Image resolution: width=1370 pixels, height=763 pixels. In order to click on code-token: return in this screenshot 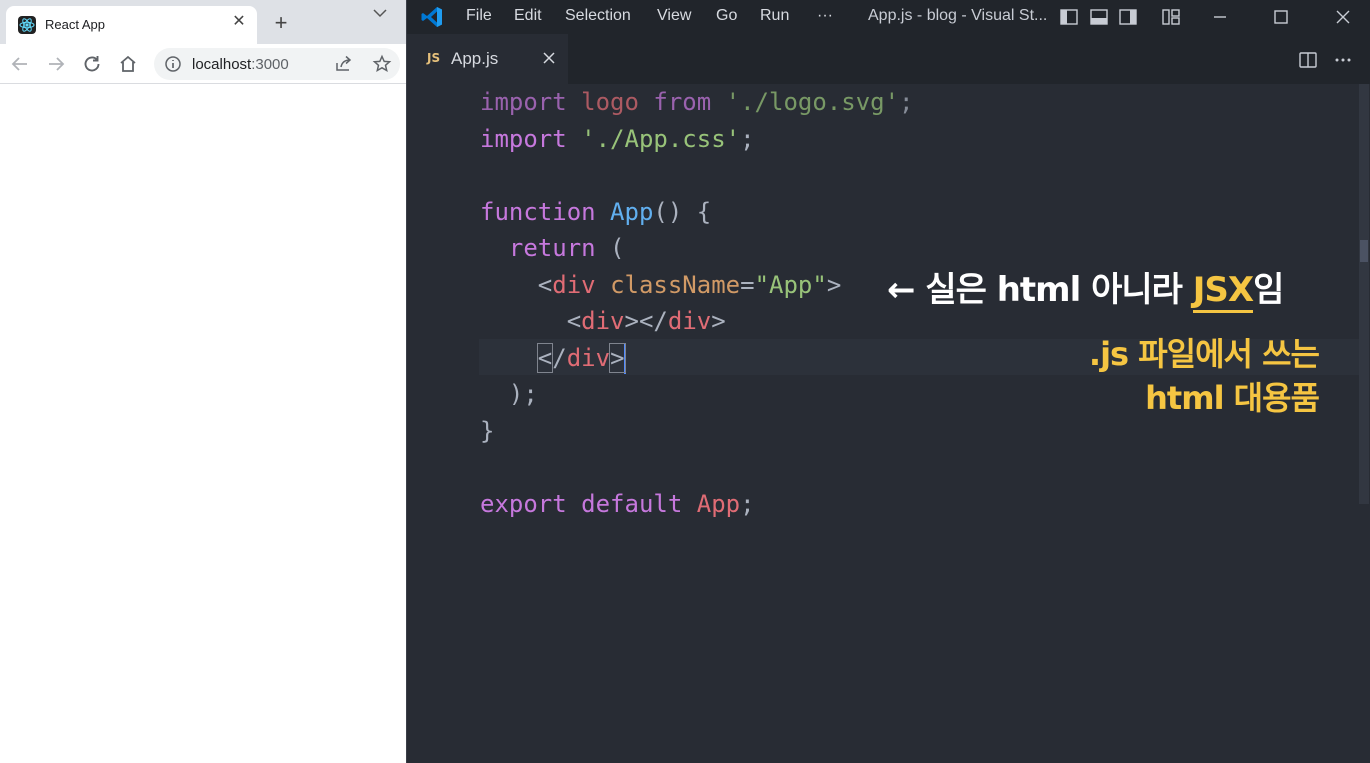, I will do `click(538, 248)`.